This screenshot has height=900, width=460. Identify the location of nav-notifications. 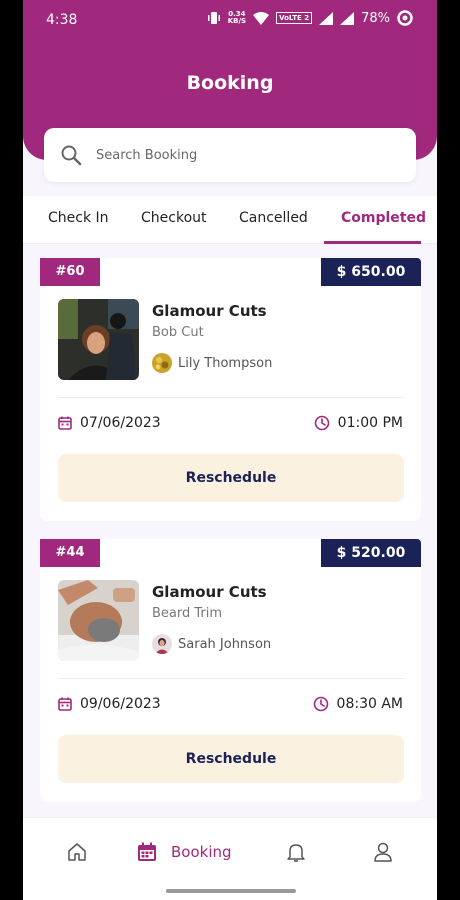
(296, 852).